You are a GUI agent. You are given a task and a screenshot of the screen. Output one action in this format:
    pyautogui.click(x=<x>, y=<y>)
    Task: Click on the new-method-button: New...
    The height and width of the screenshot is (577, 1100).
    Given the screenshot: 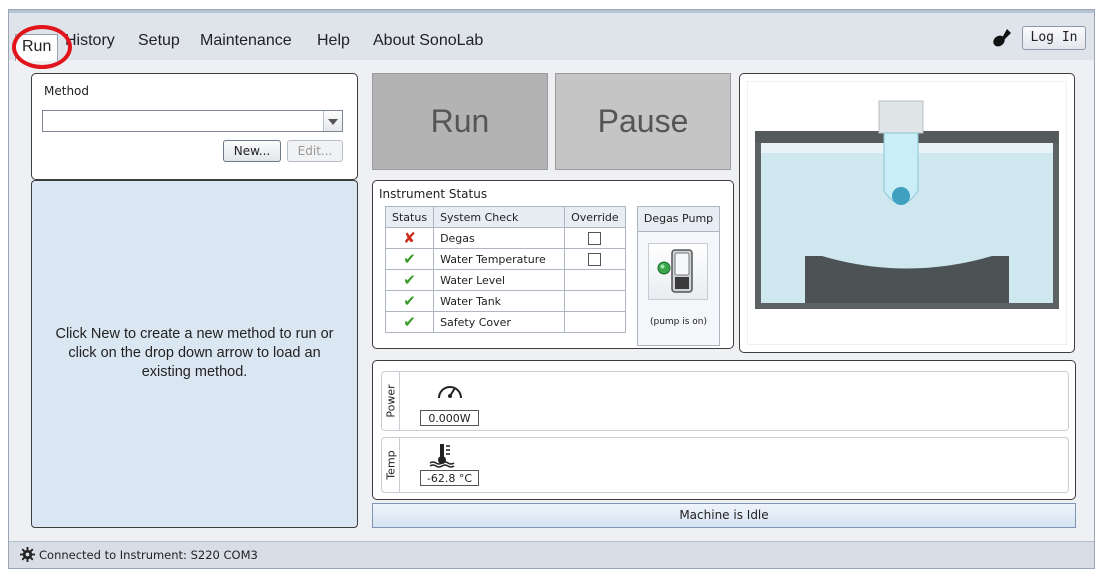 What is the action you would take?
    pyautogui.click(x=252, y=151)
    